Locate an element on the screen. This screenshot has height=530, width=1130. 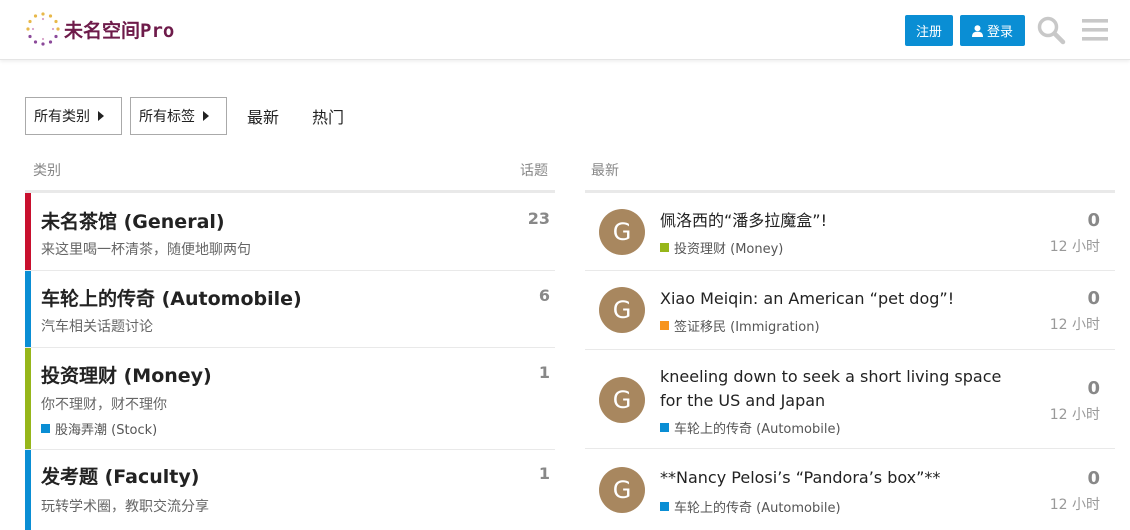
all-tags-label: 所有标签 is located at coordinates (167, 117).